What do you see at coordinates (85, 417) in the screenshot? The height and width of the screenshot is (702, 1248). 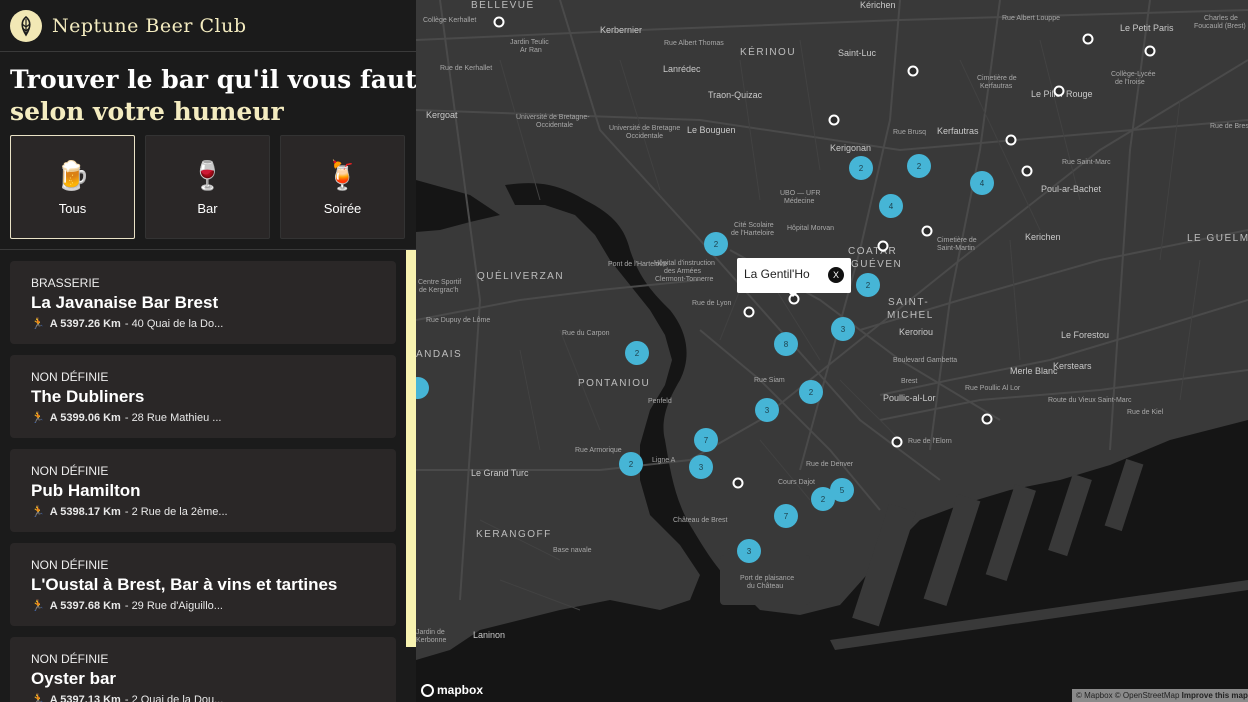 I see `bar-distance: A 5399.06 Km` at bounding box center [85, 417].